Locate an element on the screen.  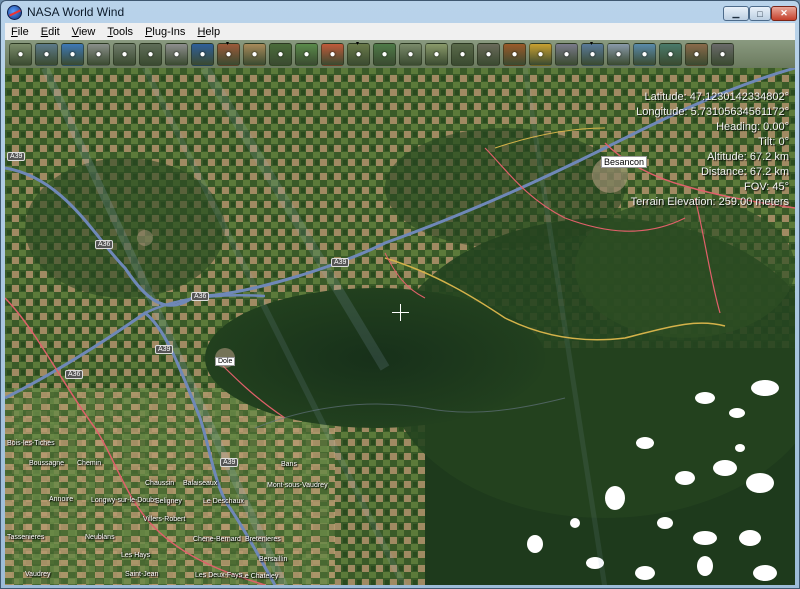
earth-icon: ● is located at coordinates (202, 54).